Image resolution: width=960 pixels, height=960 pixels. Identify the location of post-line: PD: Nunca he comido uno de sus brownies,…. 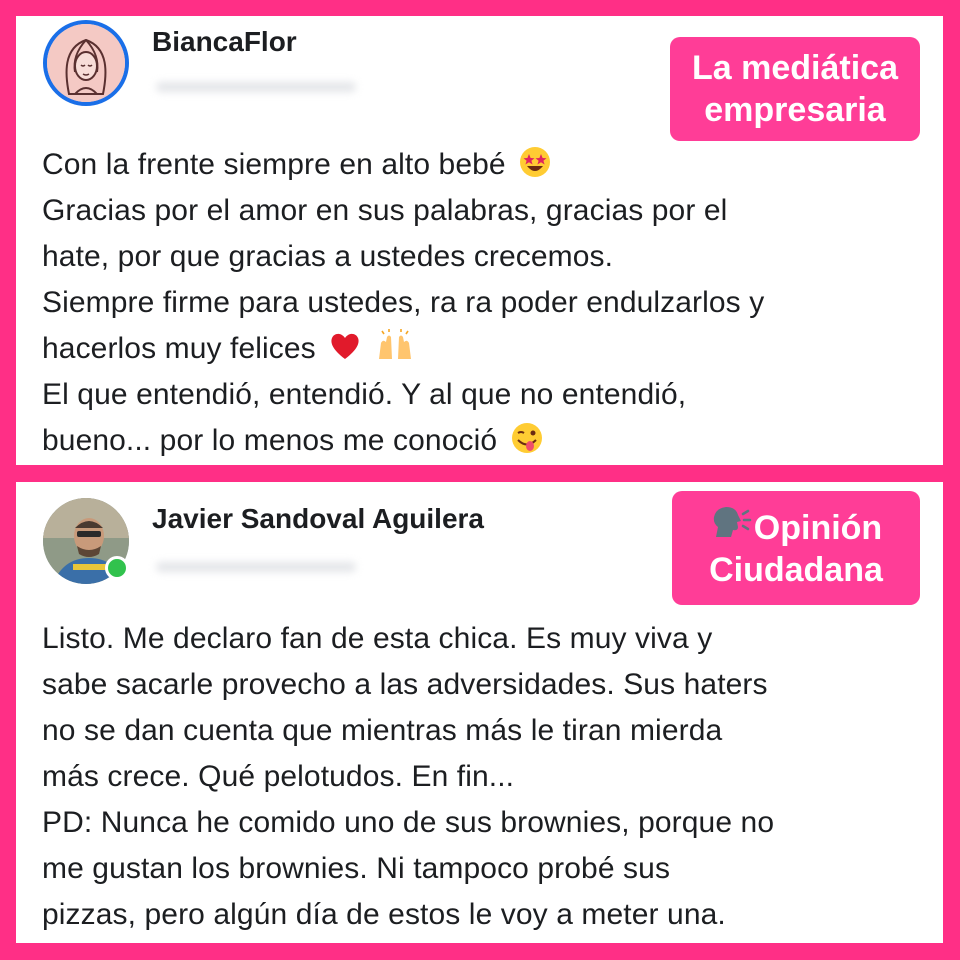
(408, 822).